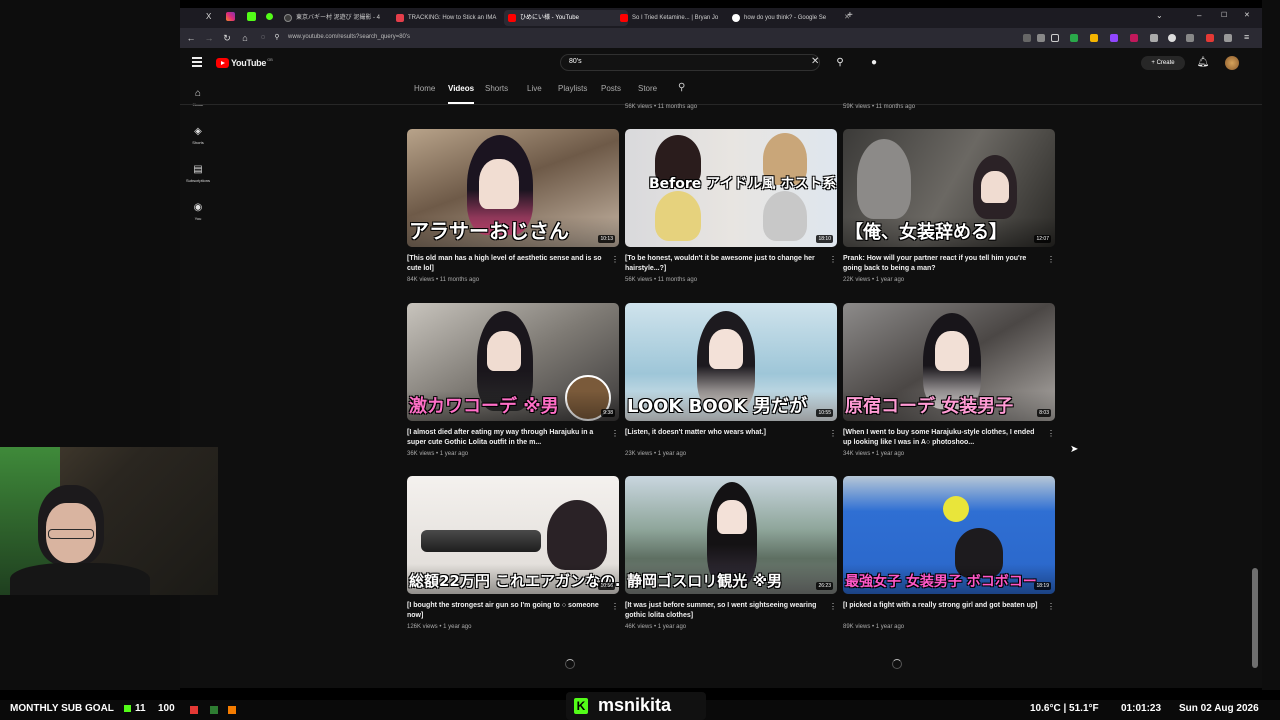 Image resolution: width=1280 pixels, height=720 pixels. What do you see at coordinates (1246, 37) in the screenshot?
I see `browser-menu-icon: ≡` at bounding box center [1246, 37].